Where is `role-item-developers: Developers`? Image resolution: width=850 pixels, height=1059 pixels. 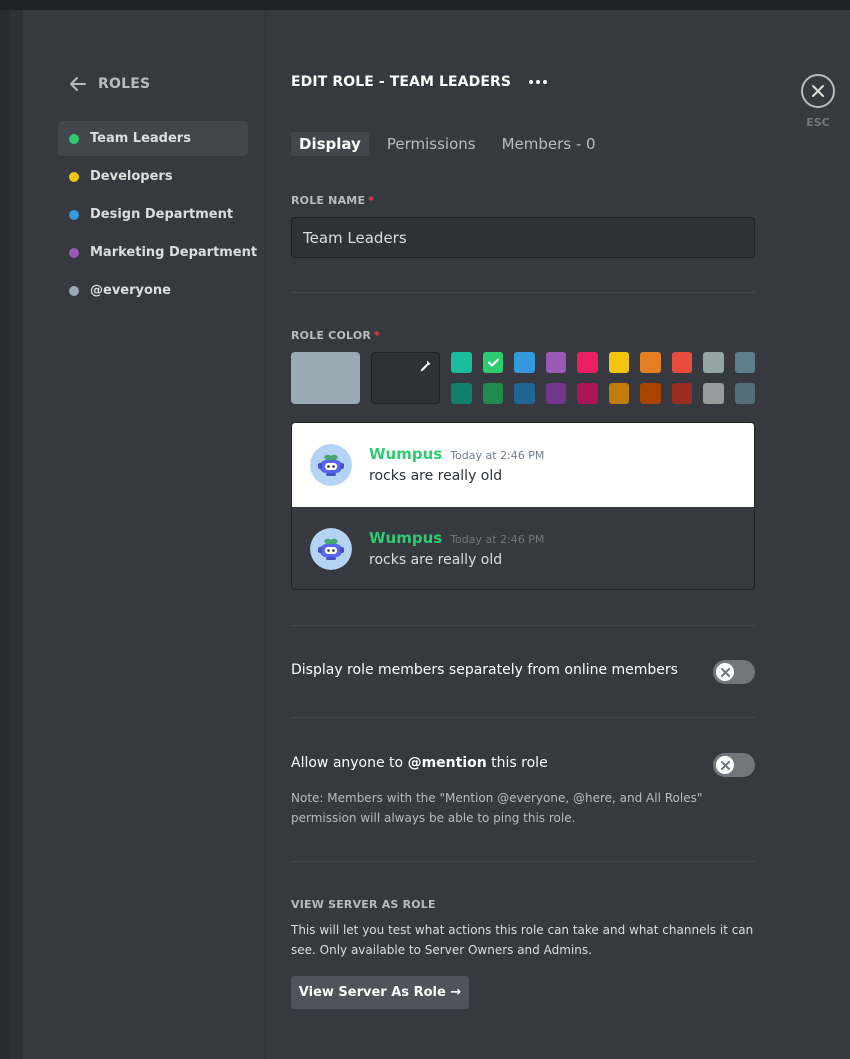
role-item-developers: Developers is located at coordinates (153, 176).